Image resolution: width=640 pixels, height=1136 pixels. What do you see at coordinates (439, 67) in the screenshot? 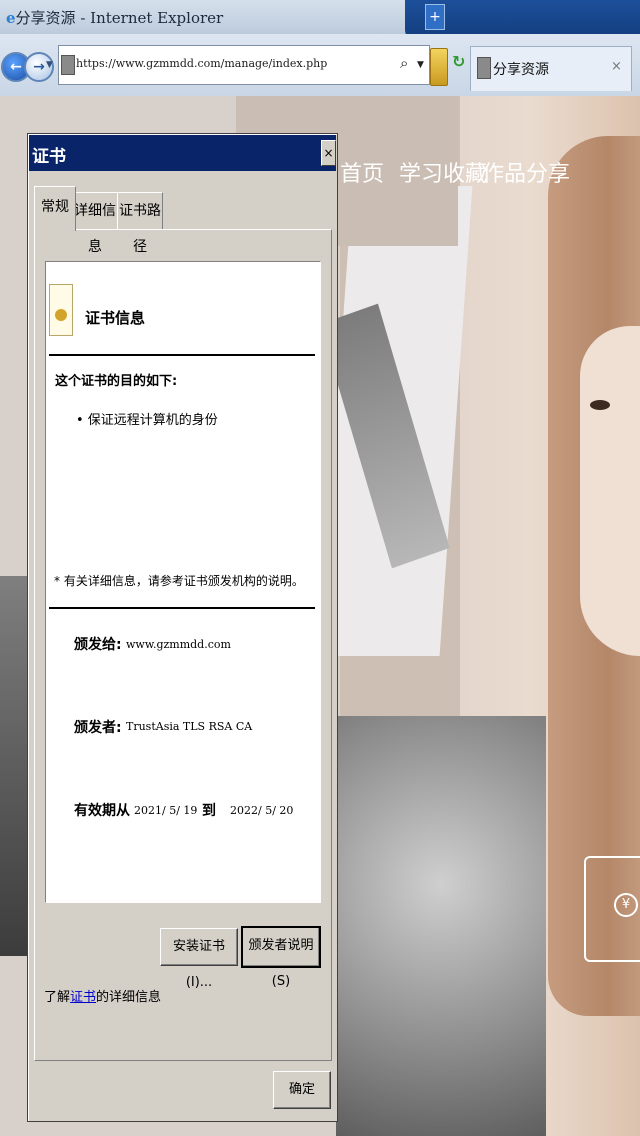
I see `lock-icon` at bounding box center [439, 67].